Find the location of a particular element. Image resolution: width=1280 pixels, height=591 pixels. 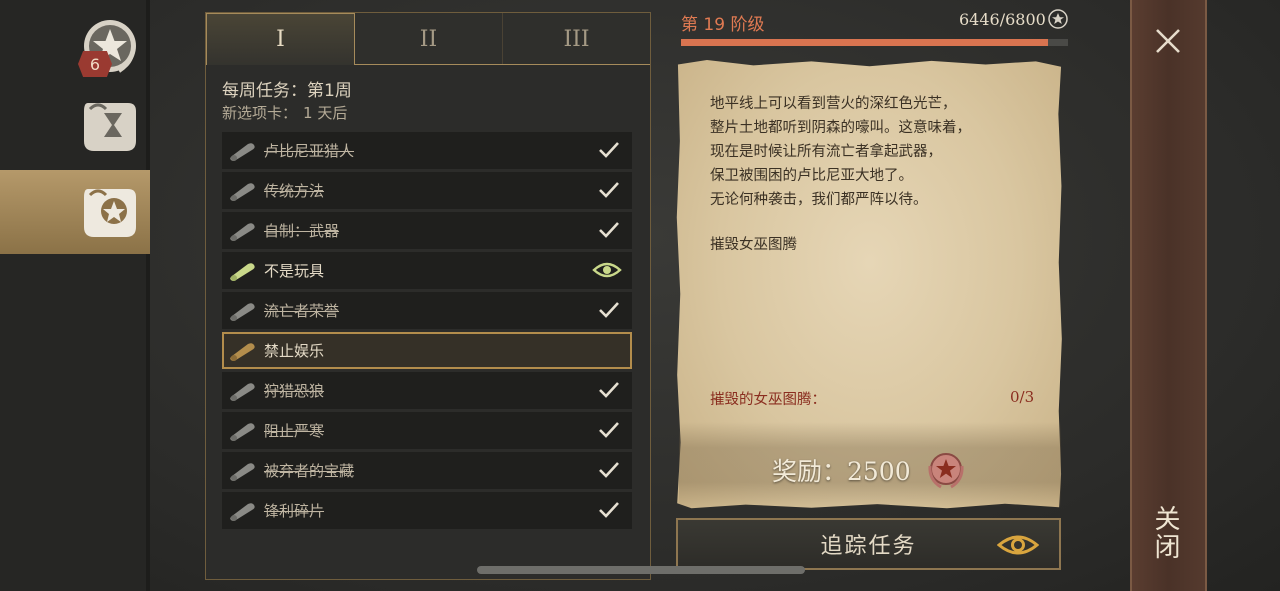

scroll-hourglass-icon is located at coordinates (110, 127).